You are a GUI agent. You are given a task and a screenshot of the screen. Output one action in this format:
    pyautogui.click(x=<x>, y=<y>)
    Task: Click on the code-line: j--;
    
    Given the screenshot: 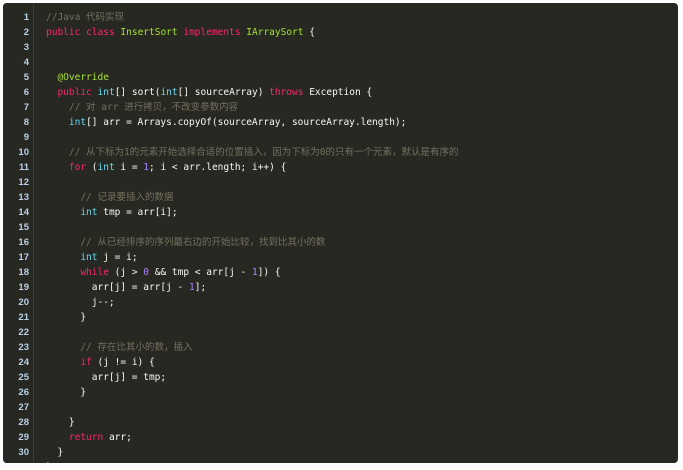 What is the action you would take?
    pyautogui.click(x=80, y=302)
    